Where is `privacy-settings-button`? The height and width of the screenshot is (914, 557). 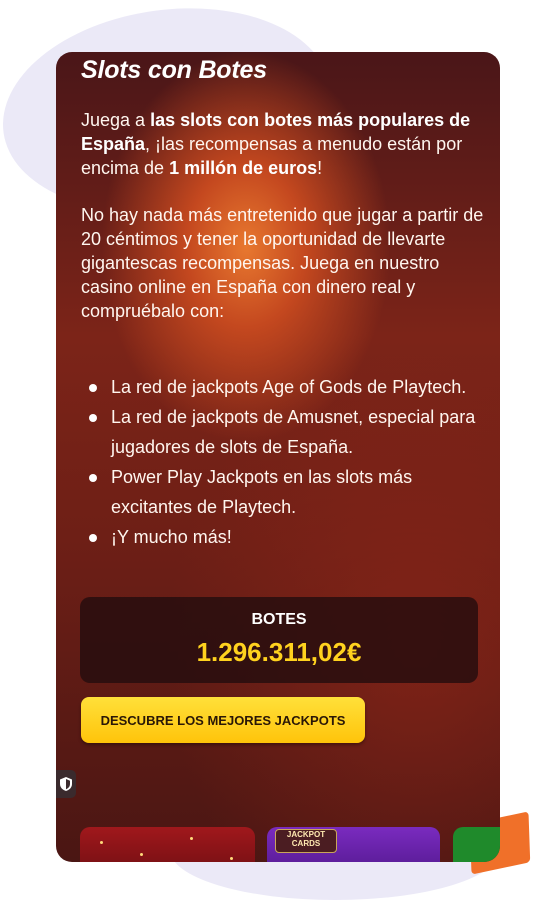
privacy-settings-button is located at coordinates (66, 784).